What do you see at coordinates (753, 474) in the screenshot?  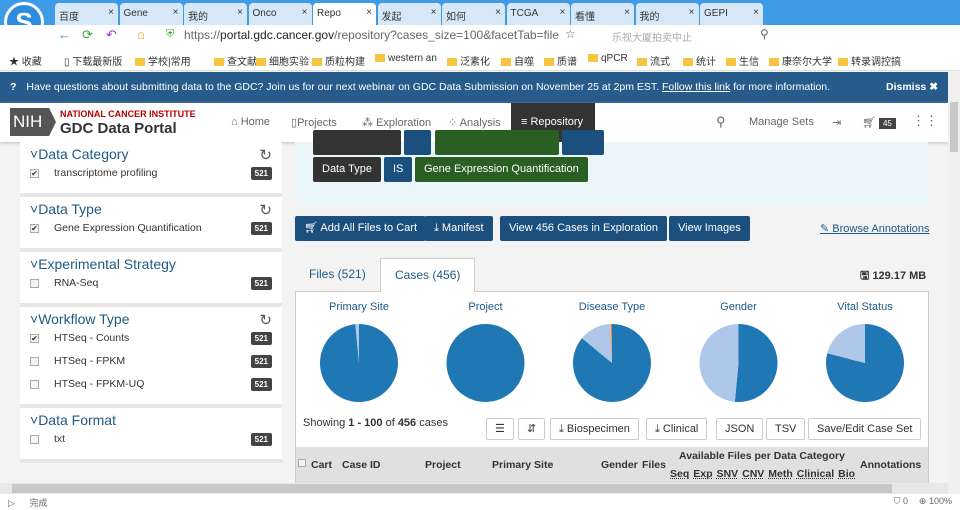 I see `col-cnv: CNV` at bounding box center [753, 474].